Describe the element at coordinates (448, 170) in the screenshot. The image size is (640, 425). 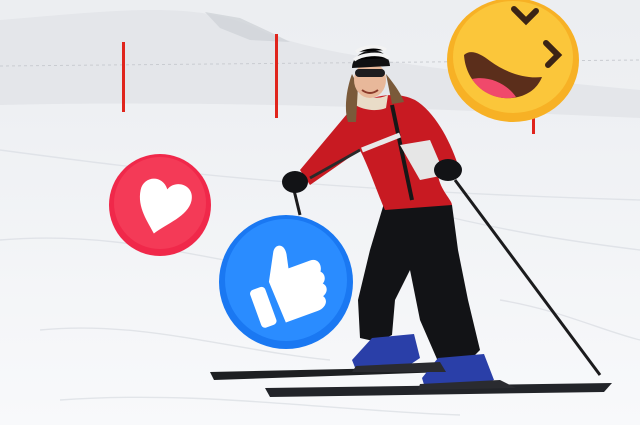
I see `glove-right` at that location.